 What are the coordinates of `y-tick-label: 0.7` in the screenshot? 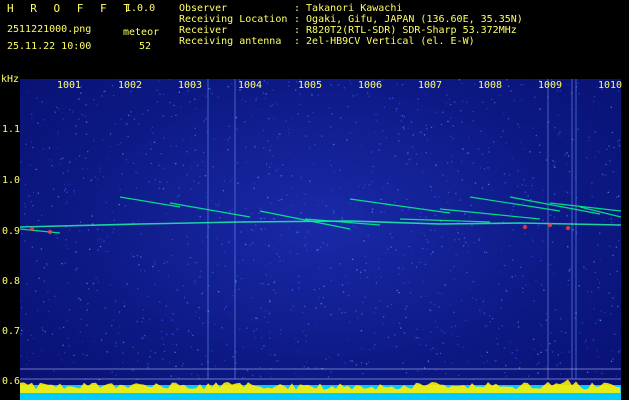 It's located at (11, 331).